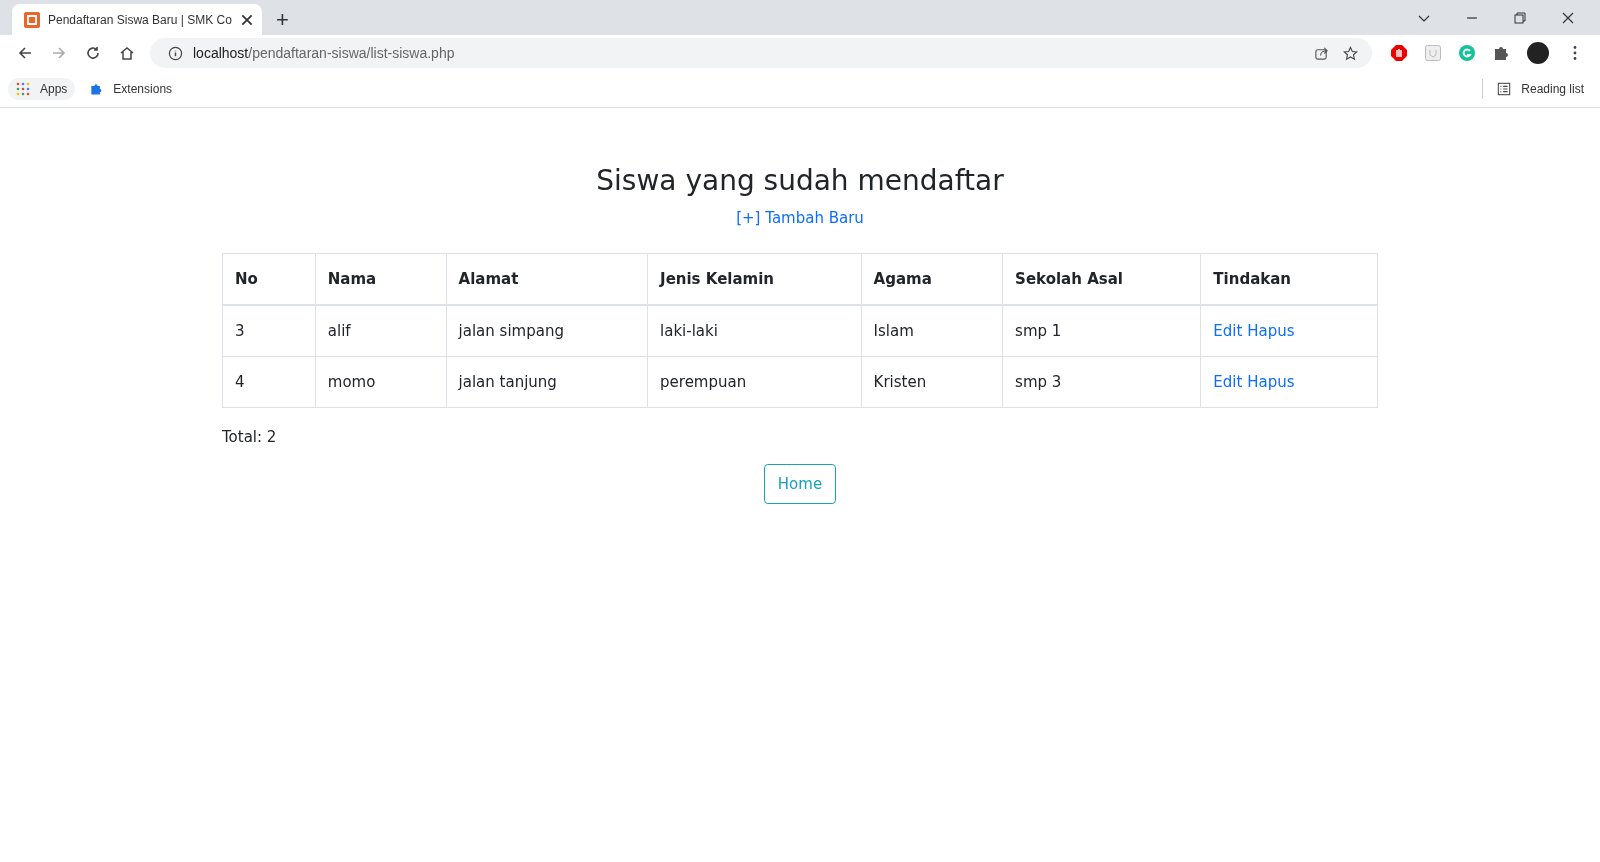 The width and height of the screenshot is (1600, 862). Describe the element at coordinates (754, 331) in the screenshot. I see `table-cell: laki-laki` at that location.